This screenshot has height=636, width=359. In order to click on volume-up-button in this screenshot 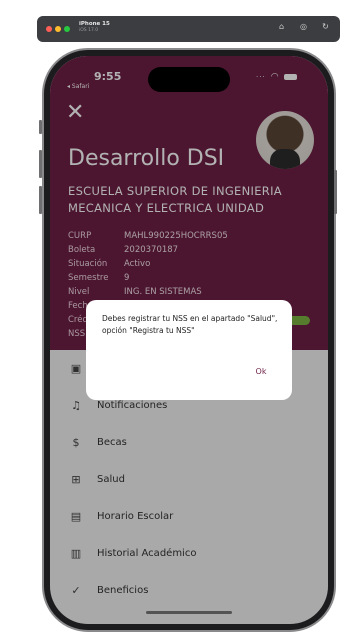, I will do `click(40, 164)`.